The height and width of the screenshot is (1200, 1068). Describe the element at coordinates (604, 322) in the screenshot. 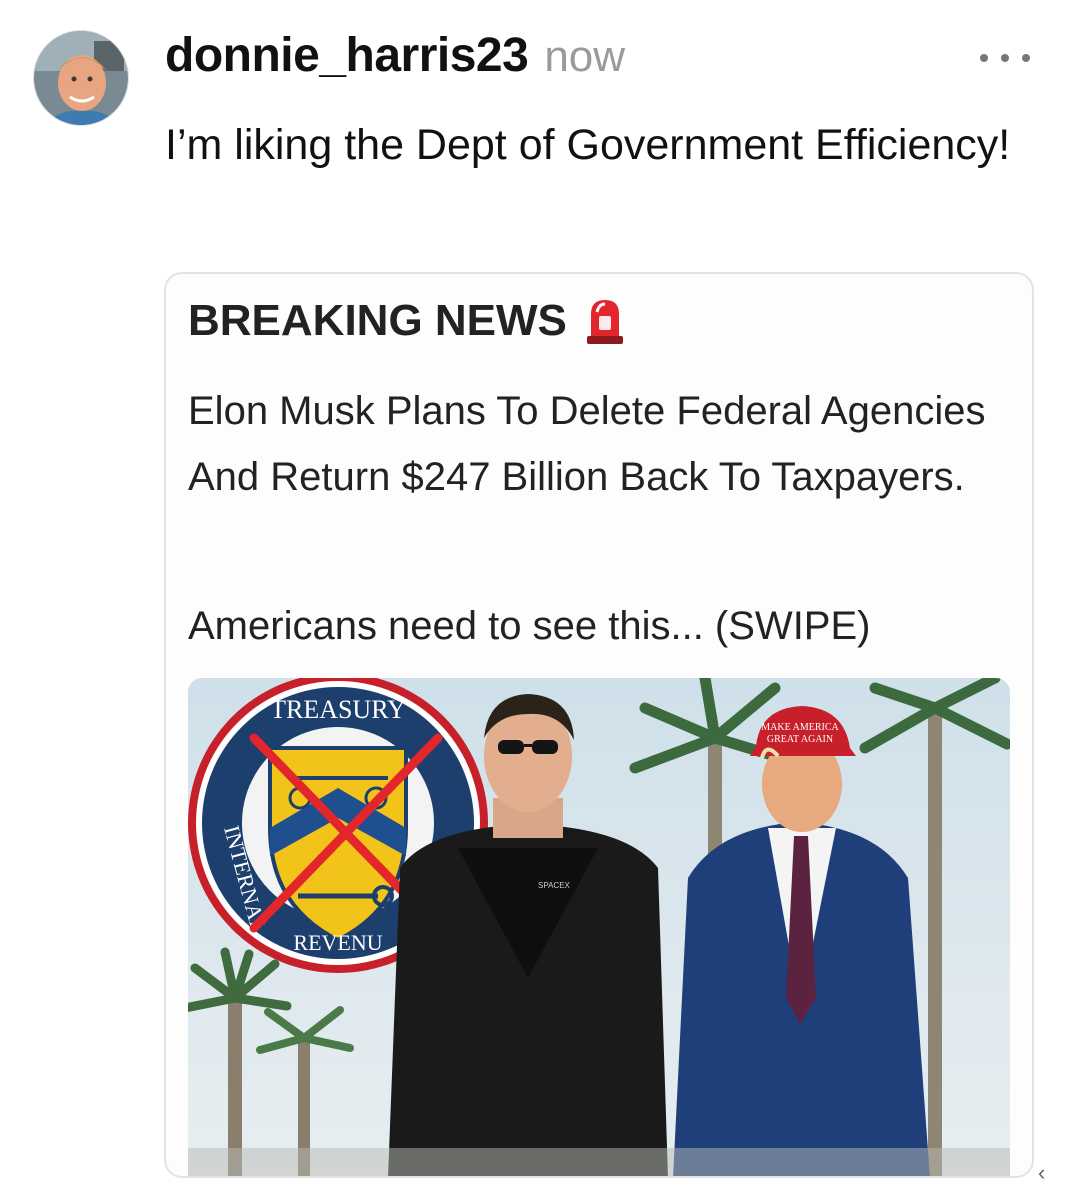

I see `siren-icon` at that location.